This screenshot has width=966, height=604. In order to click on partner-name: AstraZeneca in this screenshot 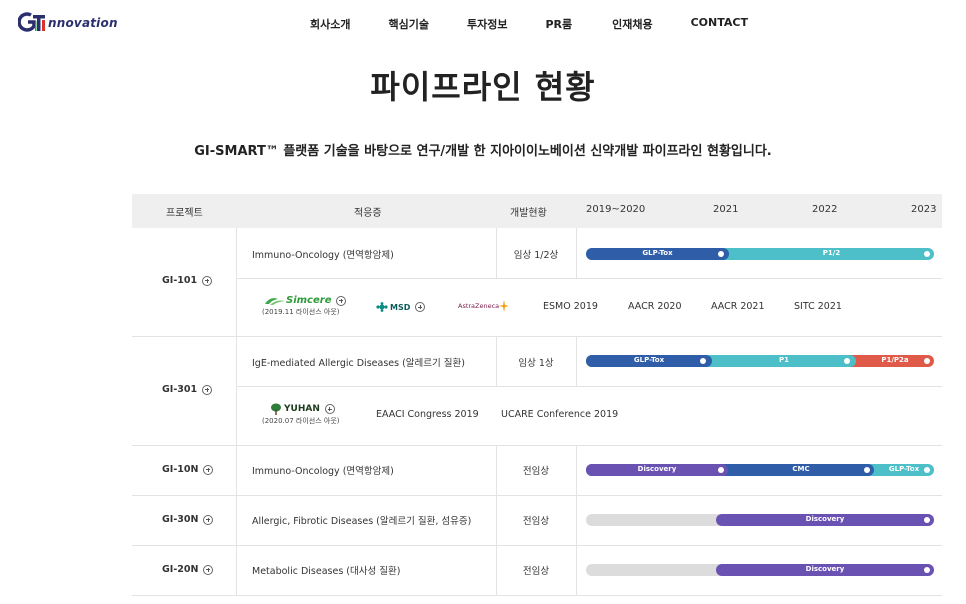, I will do `click(479, 306)`.